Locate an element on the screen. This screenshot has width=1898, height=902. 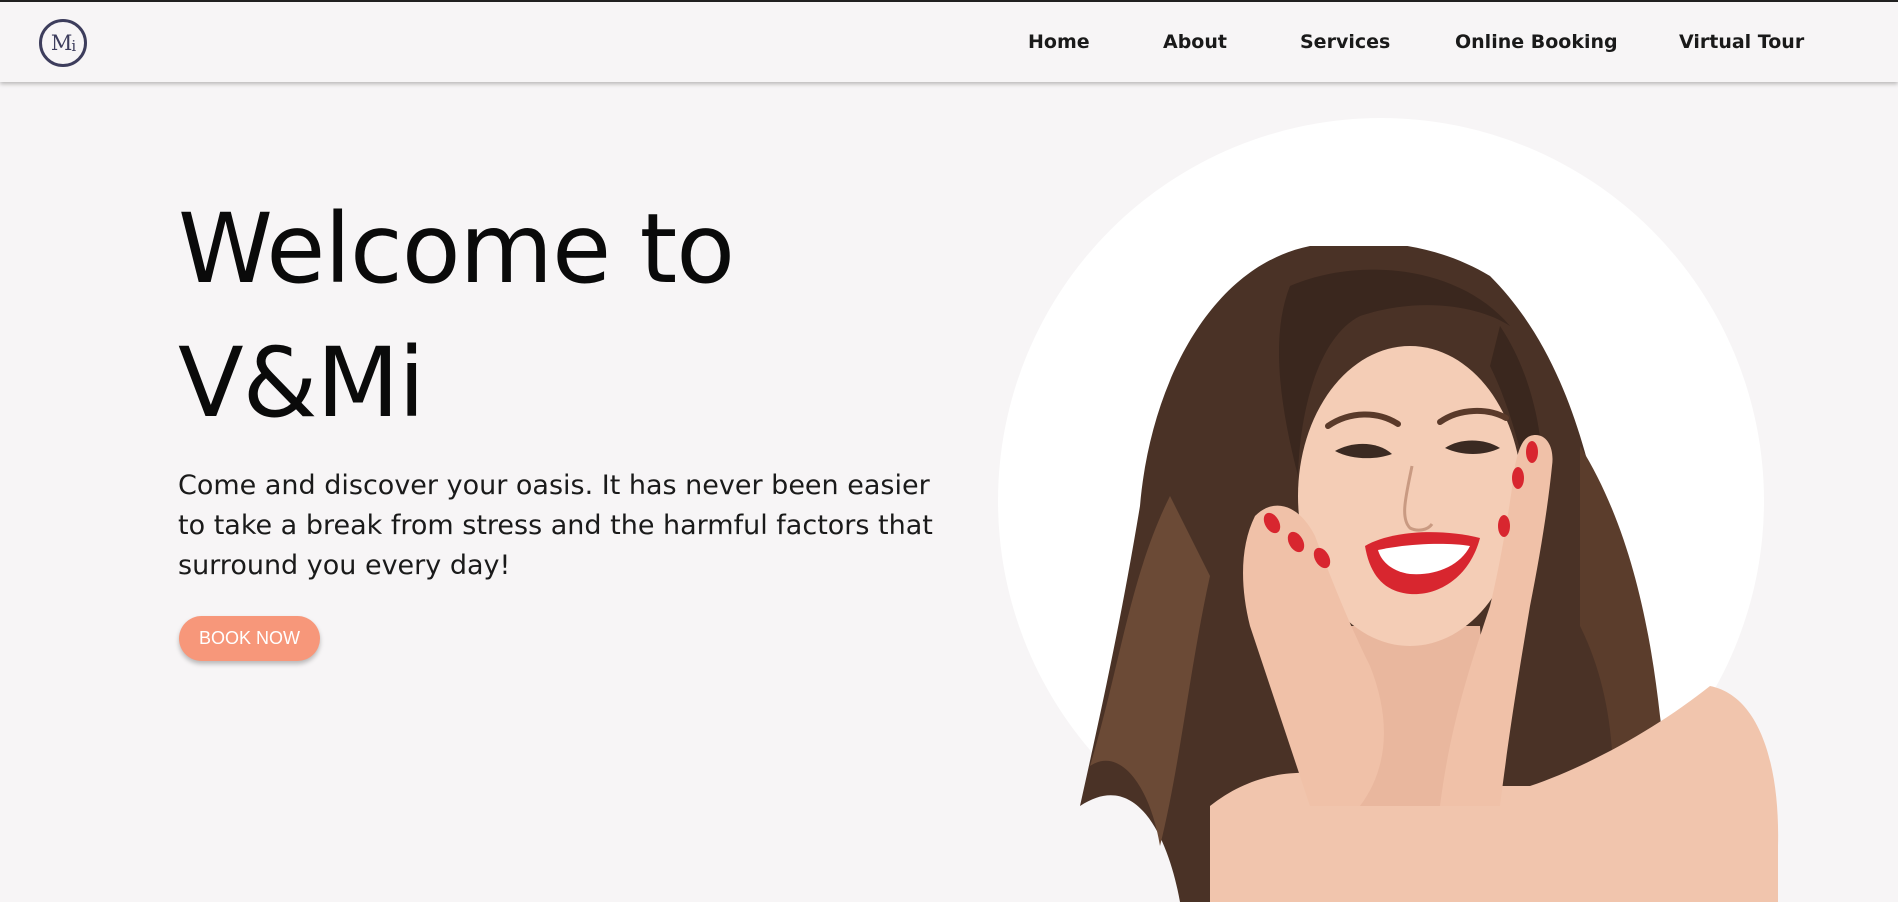
nav-link-home: Home is located at coordinates (1059, 42).